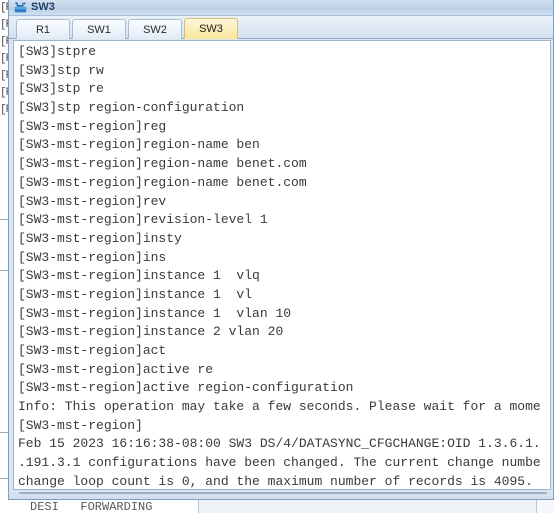 The height and width of the screenshot is (513, 554). What do you see at coordinates (57, 51) in the screenshot?
I see `terminal-line: [SW3]stpre` at bounding box center [57, 51].